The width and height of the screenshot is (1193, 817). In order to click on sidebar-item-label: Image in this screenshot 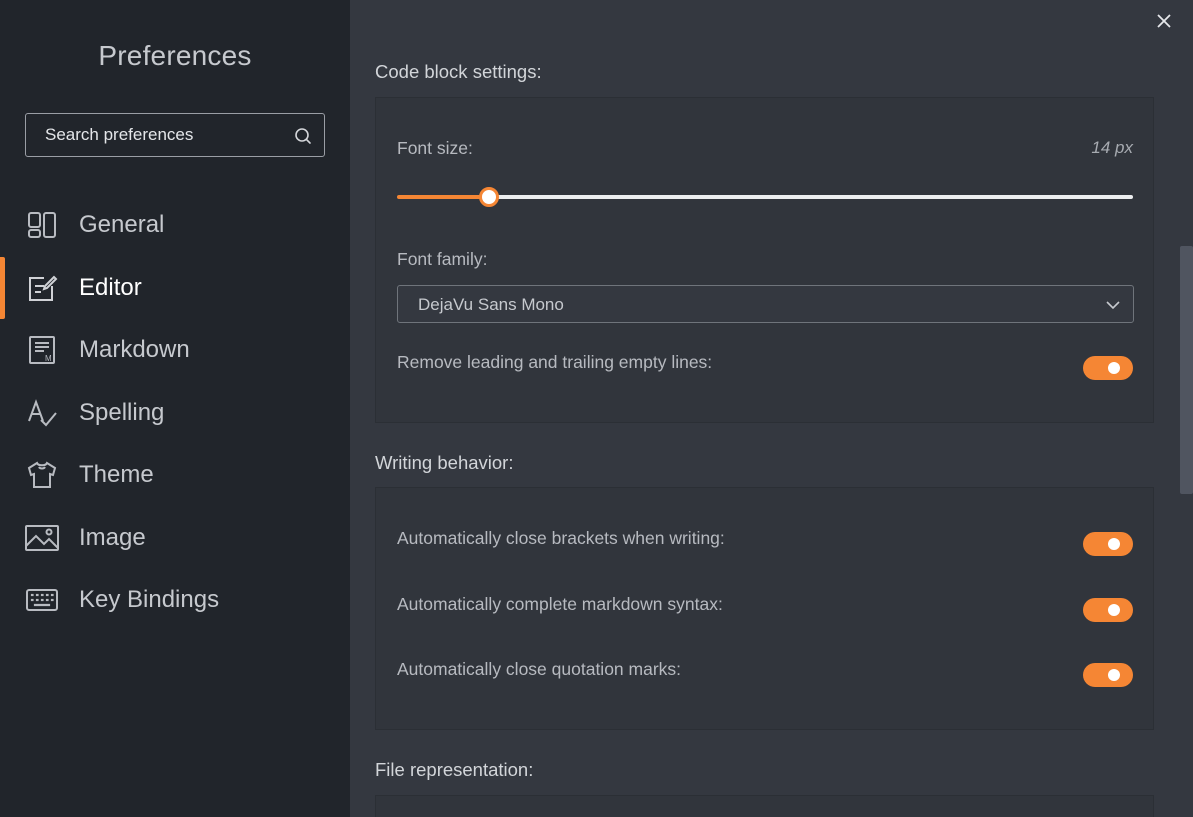, I will do `click(112, 537)`.